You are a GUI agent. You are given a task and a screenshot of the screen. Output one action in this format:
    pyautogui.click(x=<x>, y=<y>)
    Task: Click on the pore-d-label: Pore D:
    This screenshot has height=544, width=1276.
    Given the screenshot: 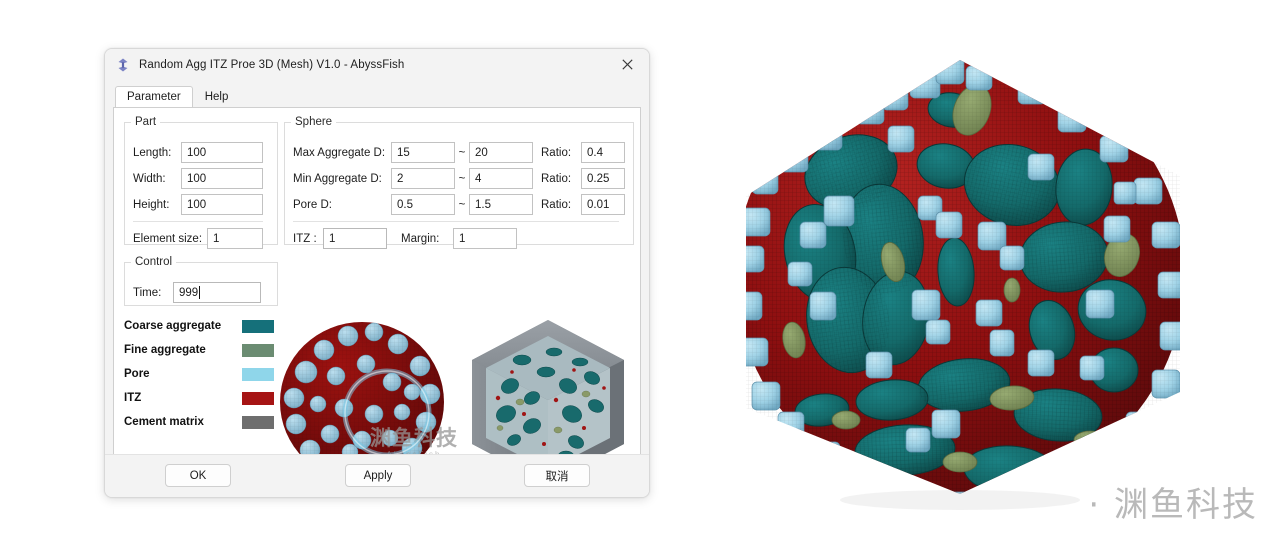 What is the action you would take?
    pyautogui.click(x=312, y=204)
    